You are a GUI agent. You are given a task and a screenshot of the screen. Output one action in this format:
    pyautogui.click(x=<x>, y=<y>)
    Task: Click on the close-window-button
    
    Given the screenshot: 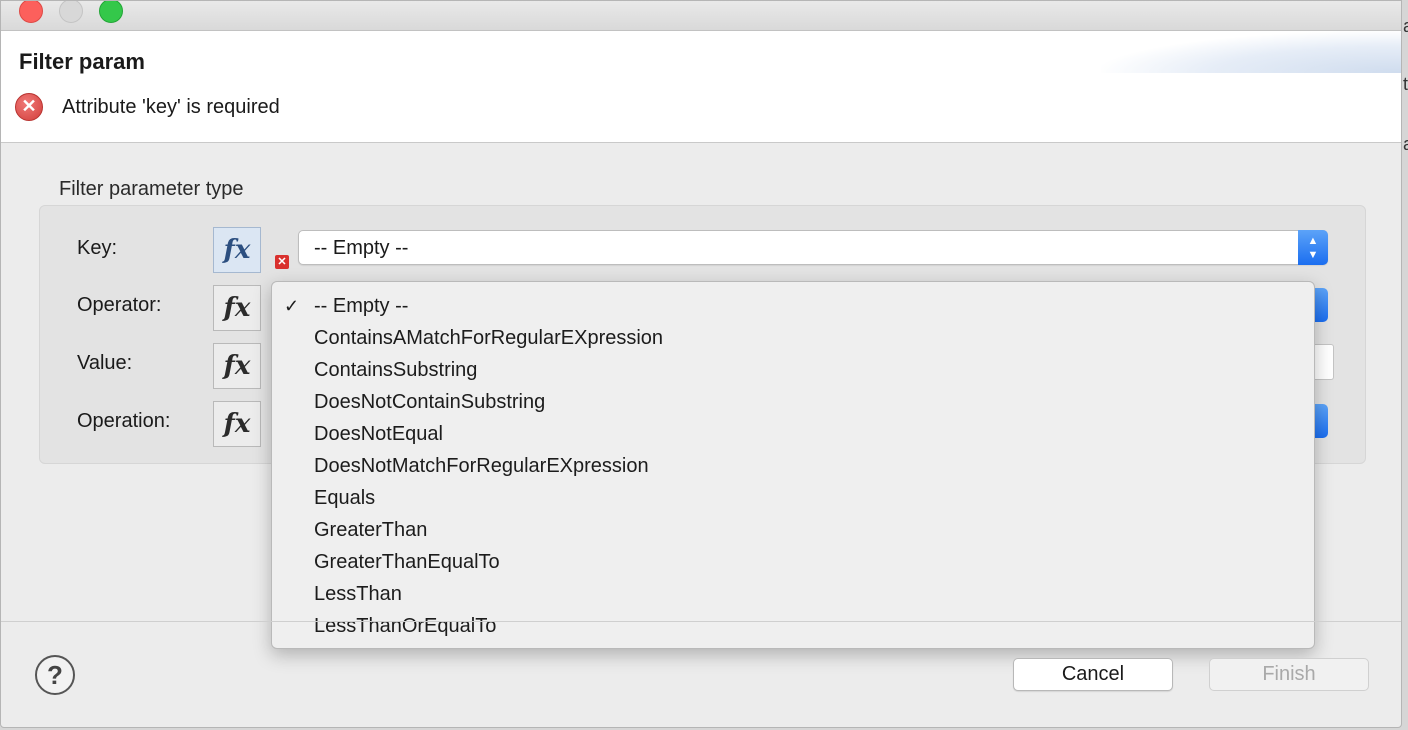 What is the action you would take?
    pyautogui.click(x=31, y=12)
    